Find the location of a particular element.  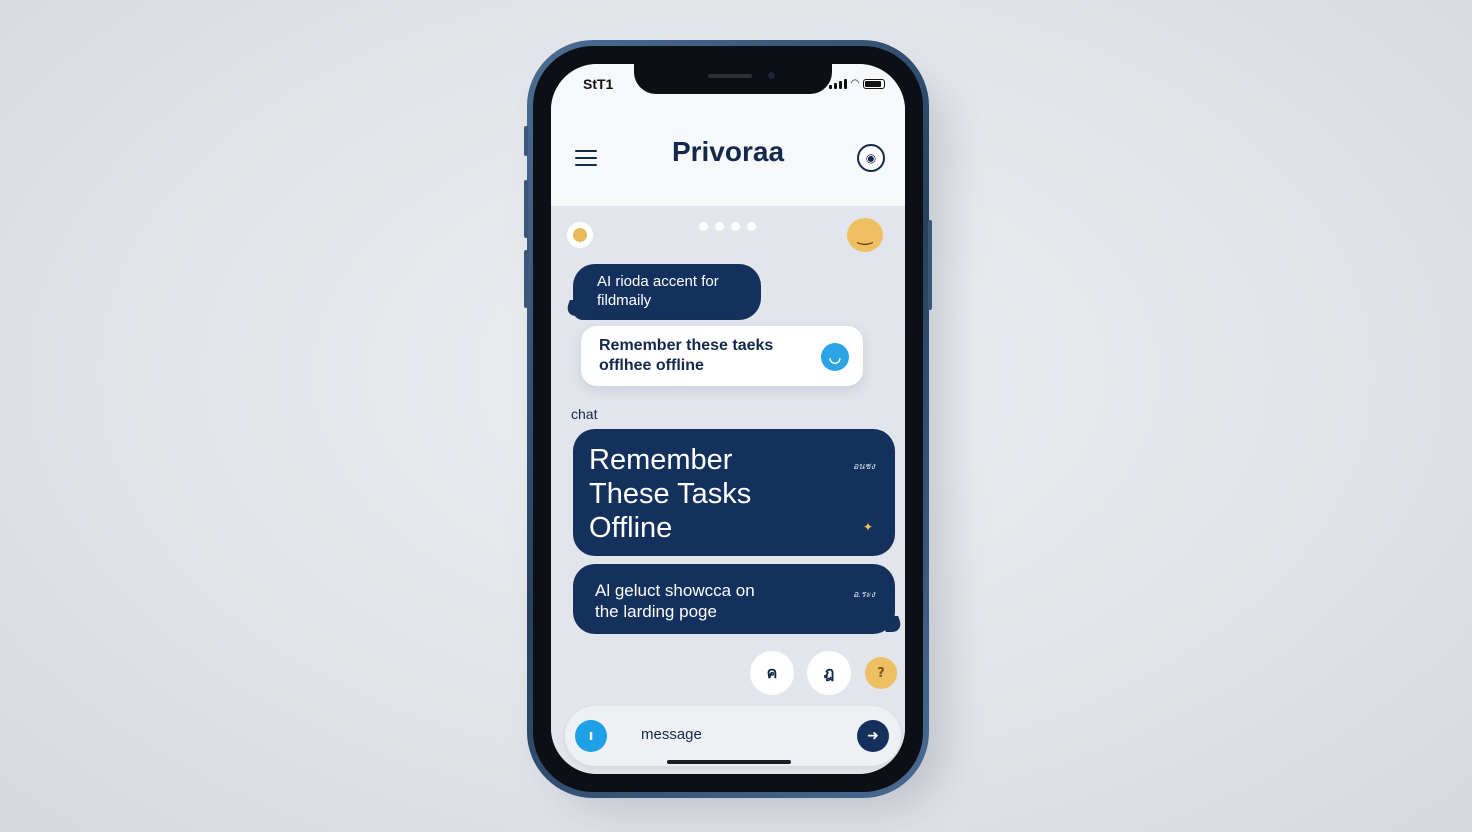

profile-badge-icon: ◉ is located at coordinates (871, 158).